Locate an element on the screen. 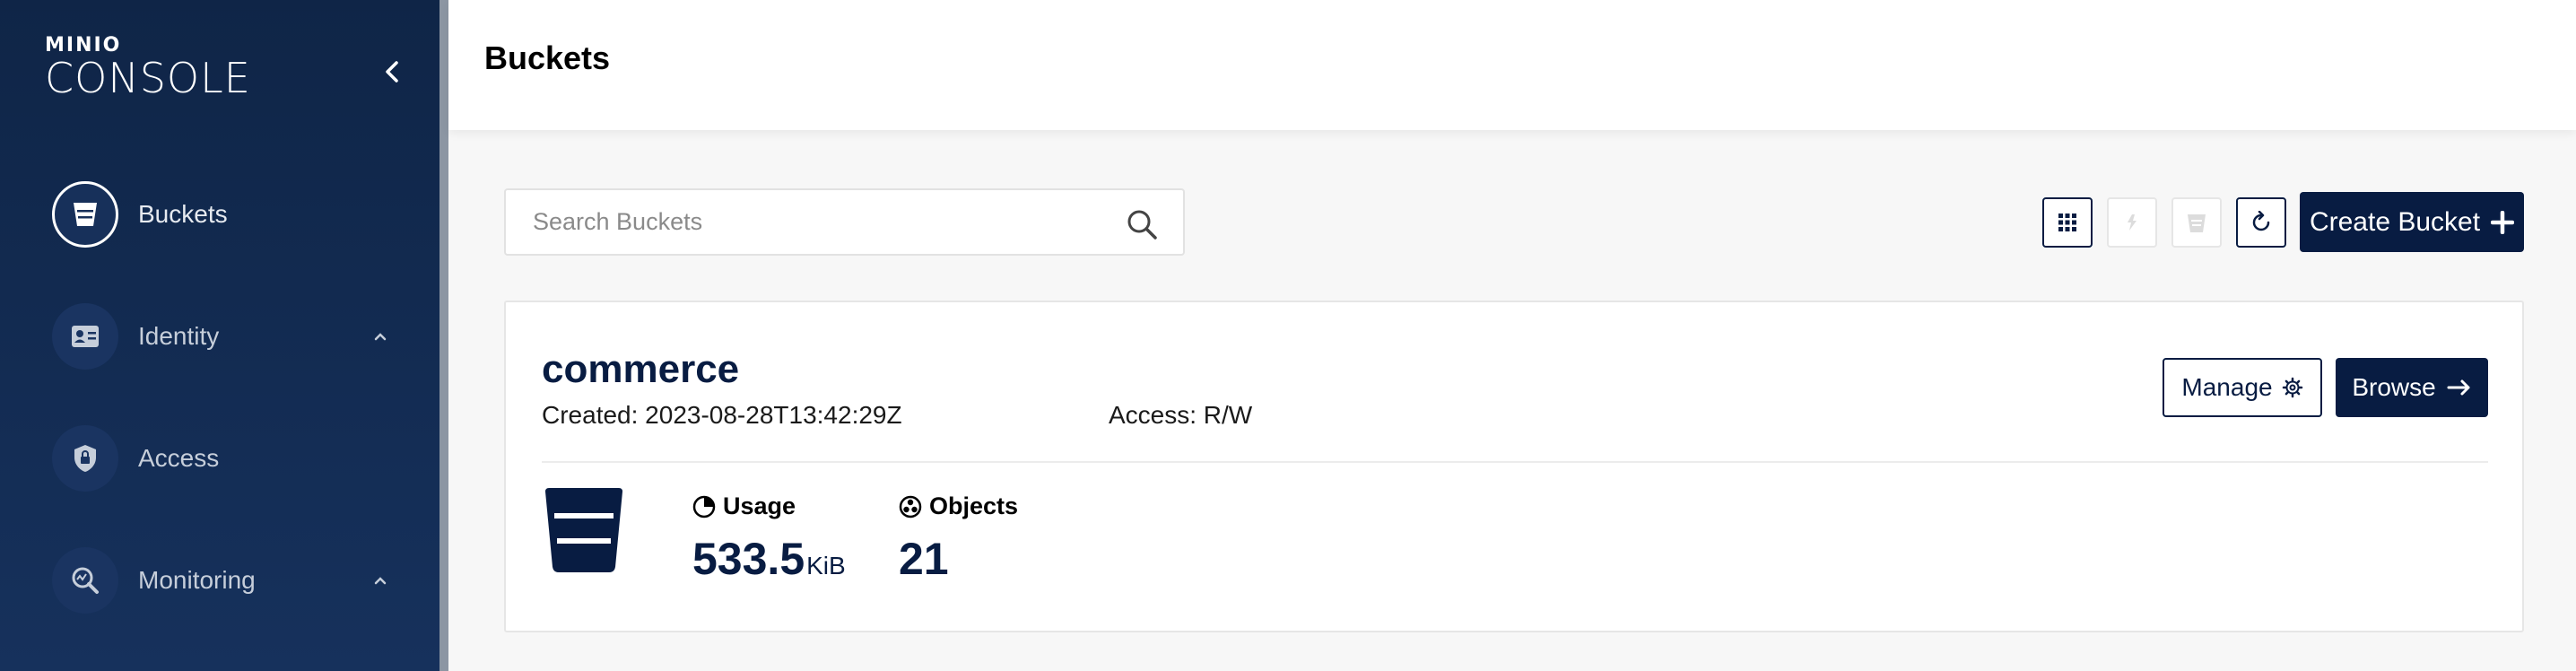 The height and width of the screenshot is (671, 2576). logo-brand: MINIO is located at coordinates (83, 45).